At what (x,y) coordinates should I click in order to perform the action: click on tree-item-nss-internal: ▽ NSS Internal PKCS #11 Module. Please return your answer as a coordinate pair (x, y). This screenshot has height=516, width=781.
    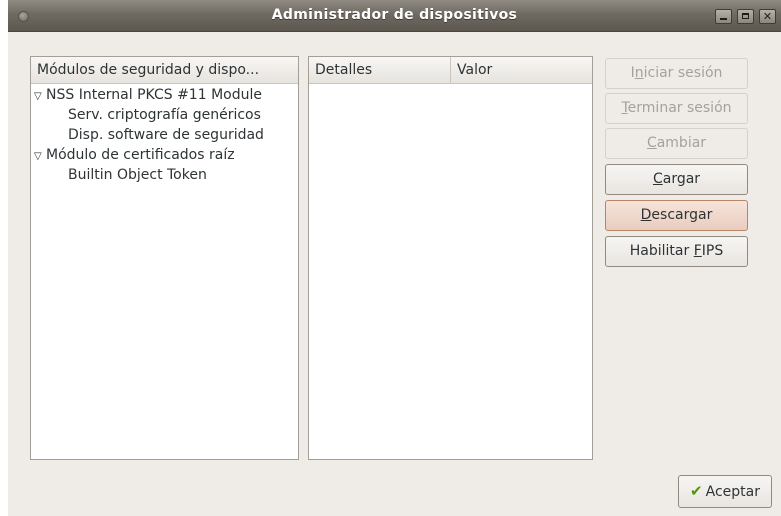
    Looking at the image, I should click on (164, 95).